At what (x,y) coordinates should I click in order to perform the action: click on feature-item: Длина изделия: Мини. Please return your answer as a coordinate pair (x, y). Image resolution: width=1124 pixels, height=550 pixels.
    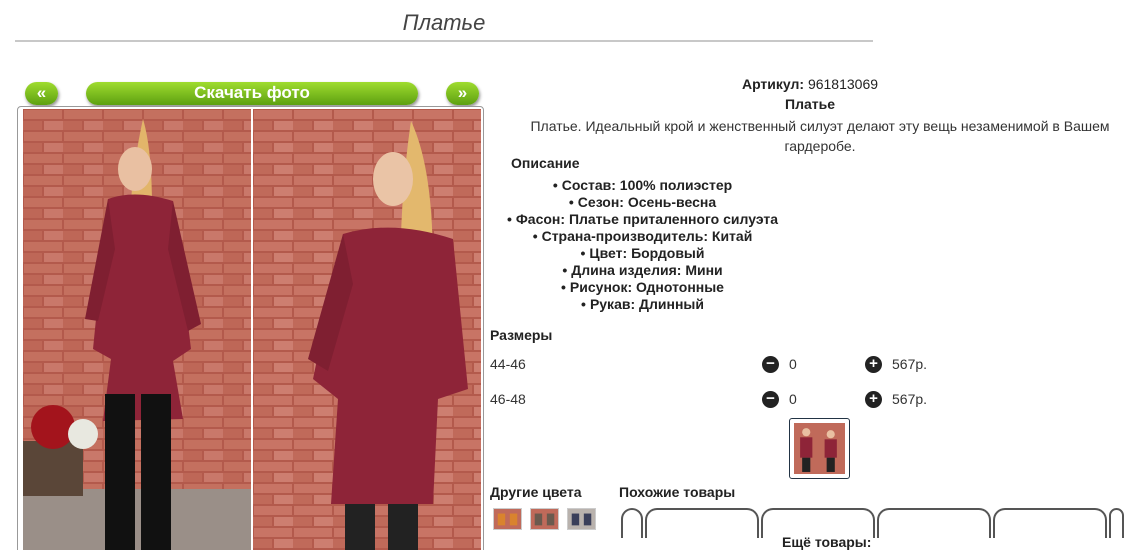
    Looking at the image, I should click on (642, 270).